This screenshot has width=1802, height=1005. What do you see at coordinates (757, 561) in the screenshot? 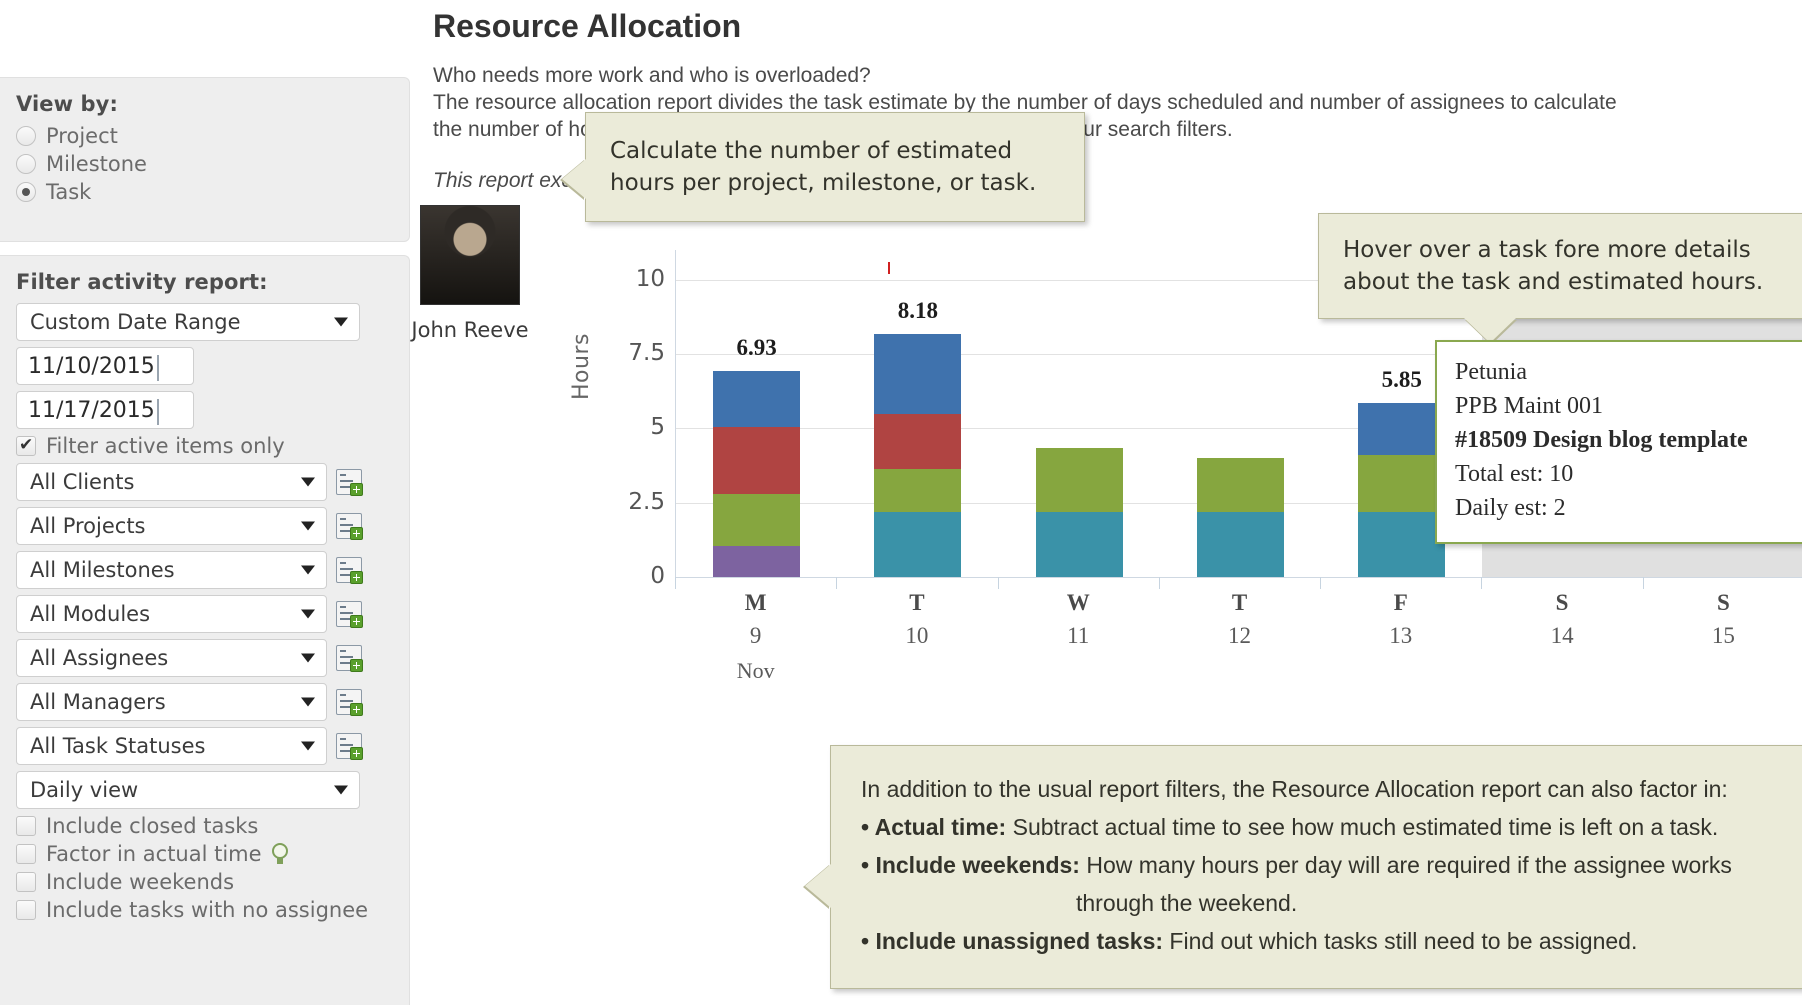
I see `bar-segment-purple` at bounding box center [757, 561].